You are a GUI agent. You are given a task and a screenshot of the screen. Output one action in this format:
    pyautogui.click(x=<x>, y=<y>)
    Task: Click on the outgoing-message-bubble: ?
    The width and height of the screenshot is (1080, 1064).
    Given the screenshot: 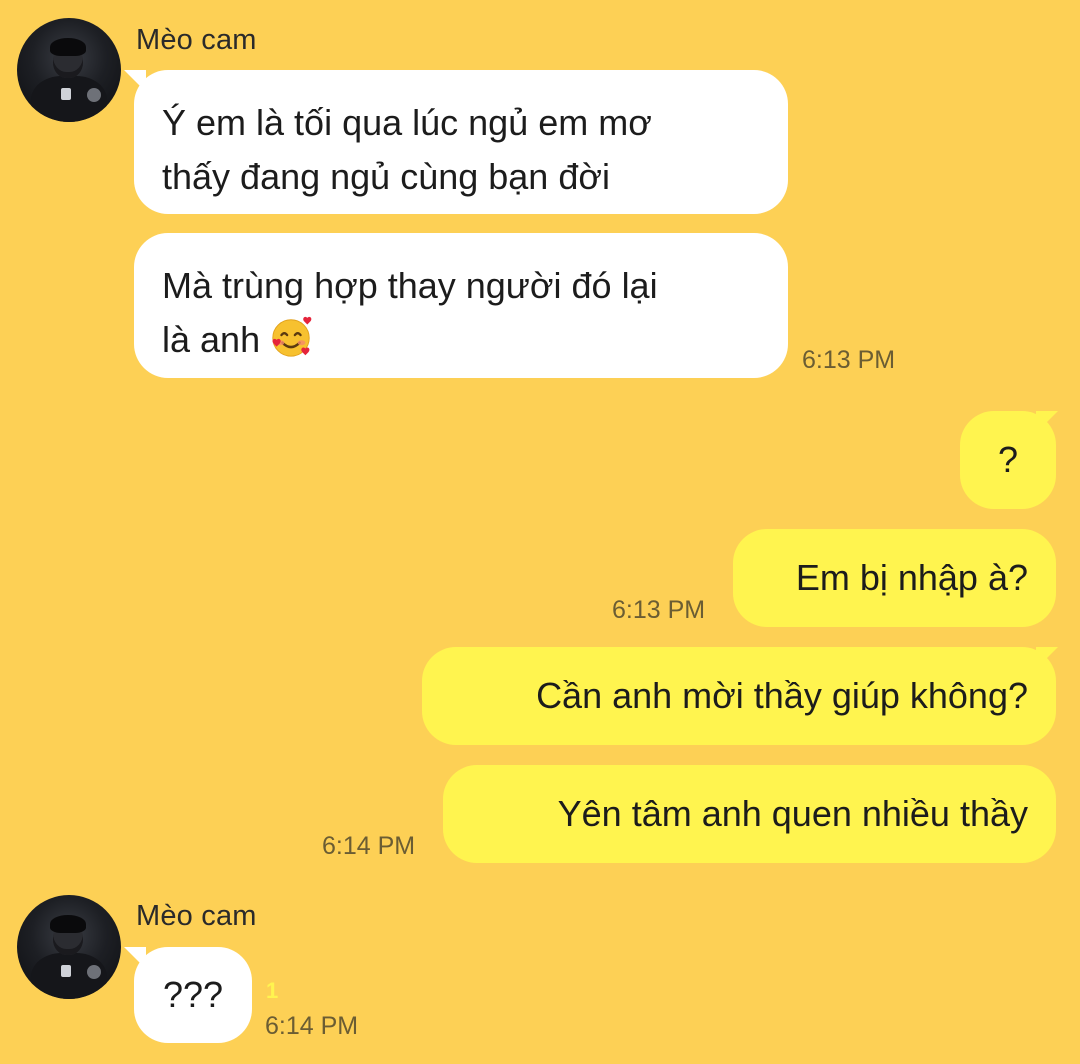 What is the action you would take?
    pyautogui.click(x=1008, y=460)
    